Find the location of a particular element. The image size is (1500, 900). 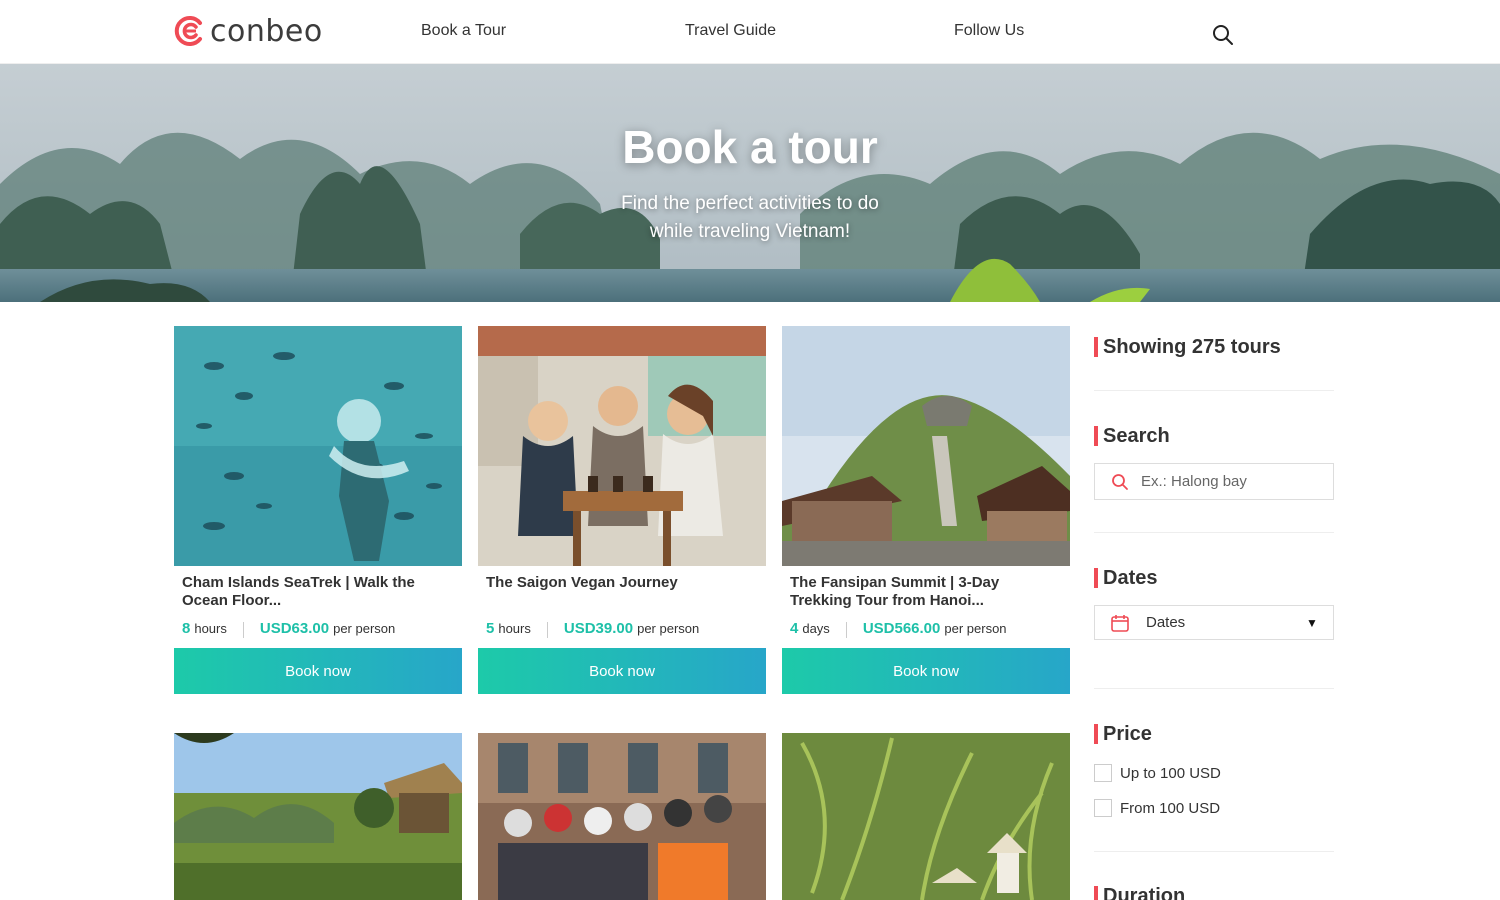

search-input is located at coordinates (1231, 481).